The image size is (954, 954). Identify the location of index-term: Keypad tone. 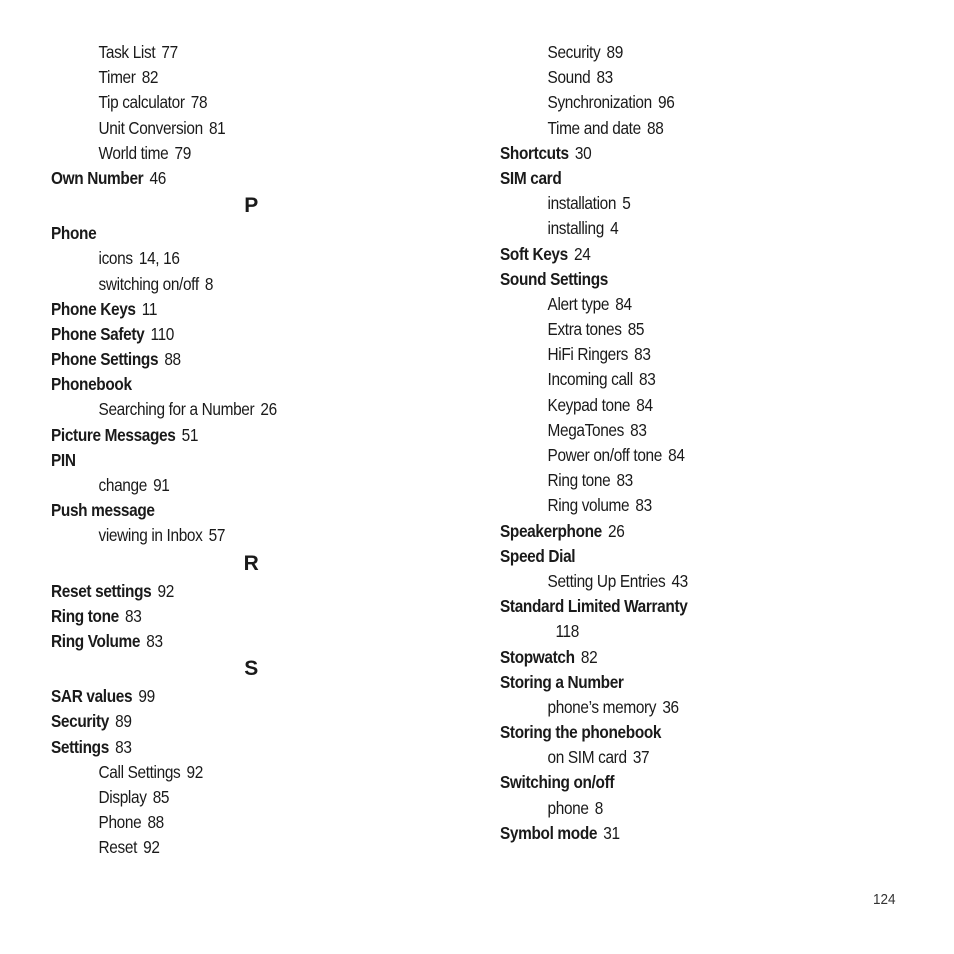
(589, 404).